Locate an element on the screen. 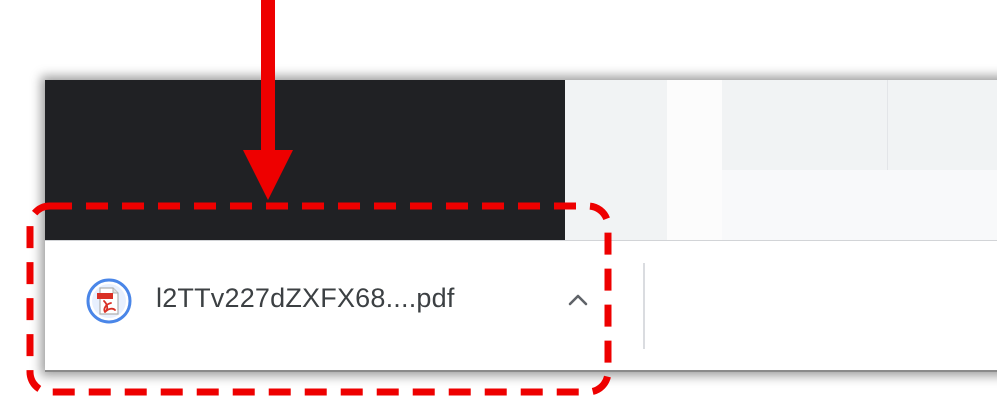 This screenshot has height=404, width=997. download-bar-divider is located at coordinates (644, 306).